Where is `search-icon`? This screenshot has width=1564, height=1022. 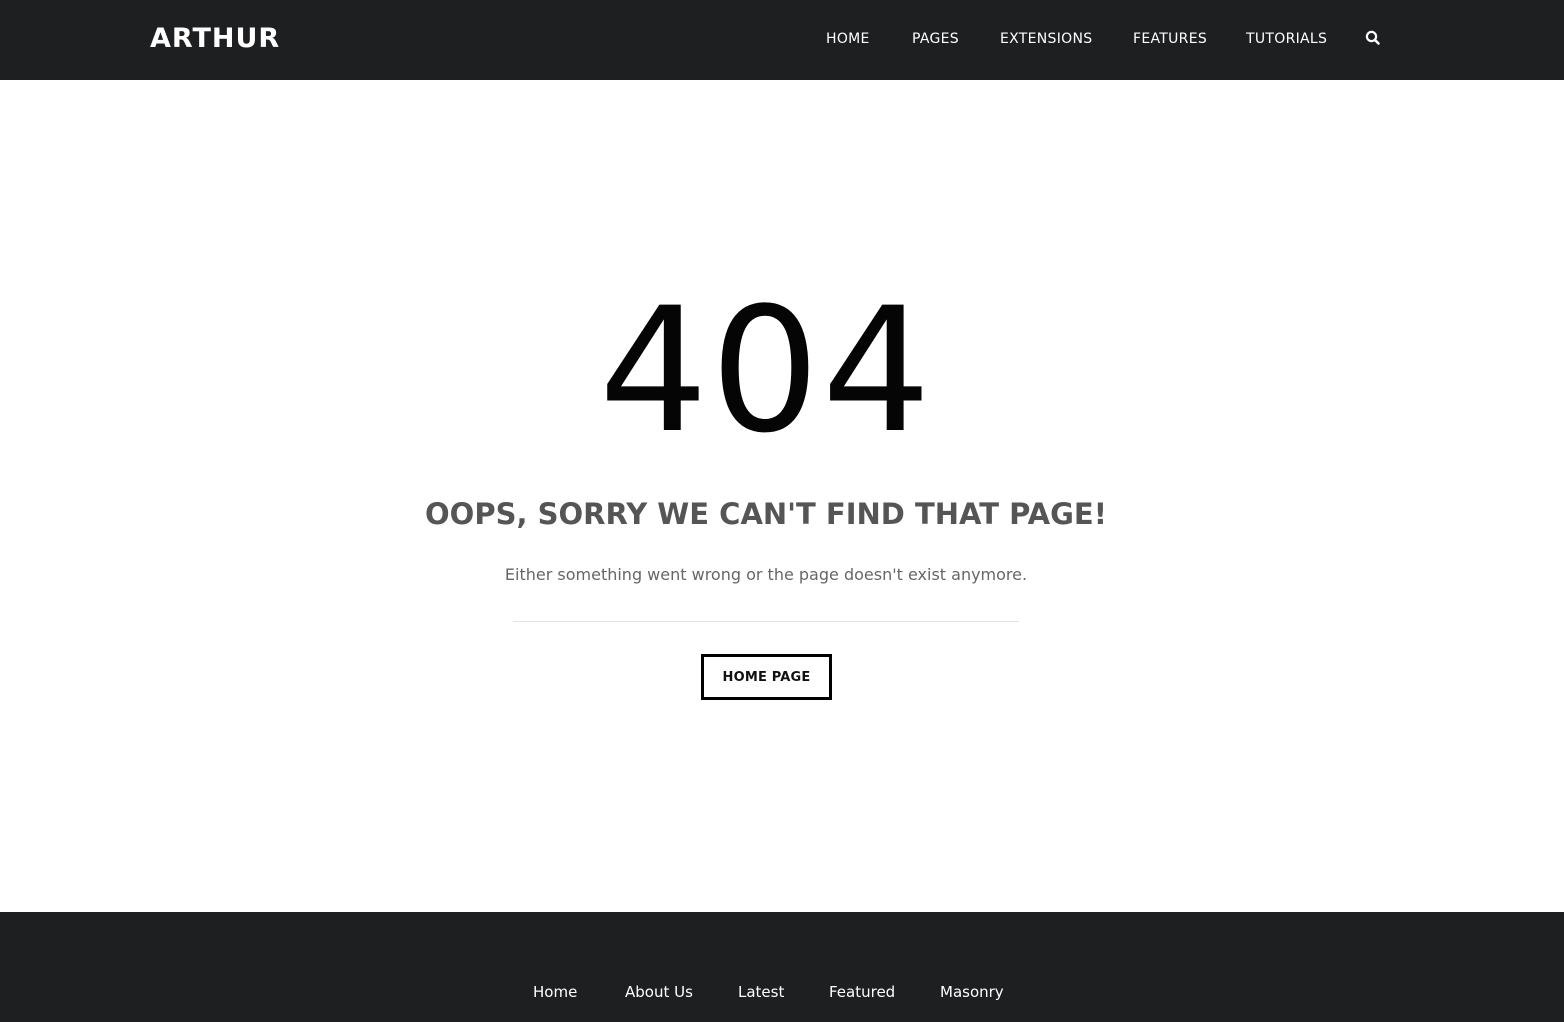
search-icon is located at coordinates (1372, 37).